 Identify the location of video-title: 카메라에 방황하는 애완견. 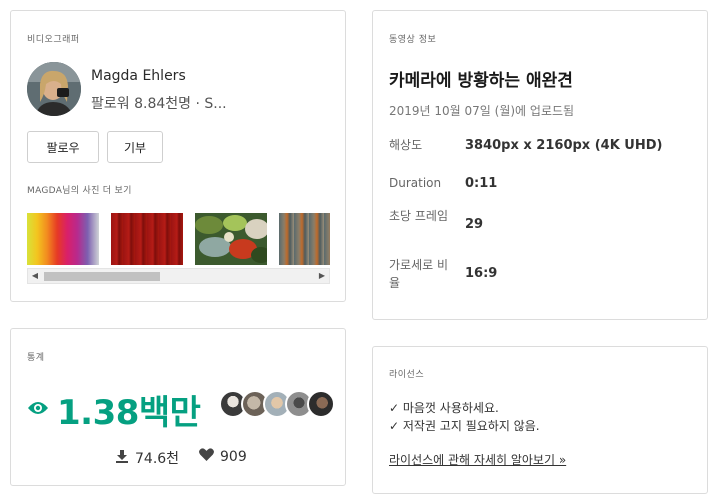
(481, 81).